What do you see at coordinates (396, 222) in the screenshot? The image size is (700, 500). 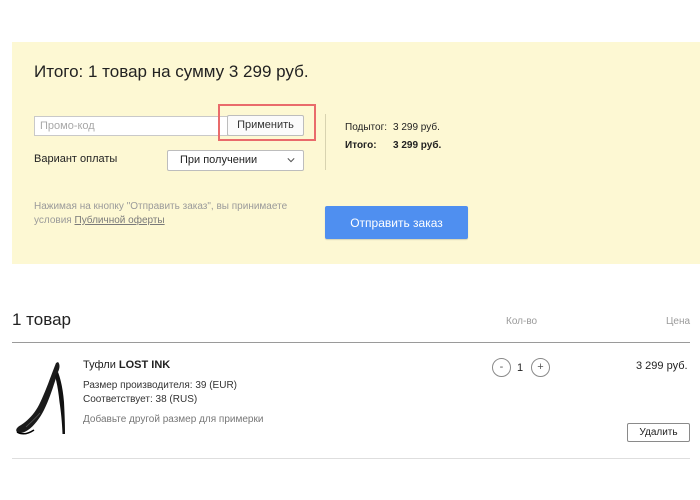 I see `submit-order-button: Отправить заказ` at bounding box center [396, 222].